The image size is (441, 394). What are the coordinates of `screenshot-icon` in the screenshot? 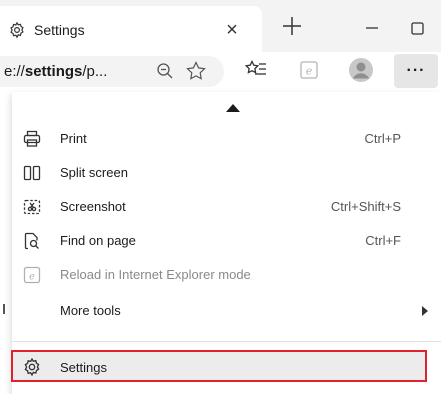 It's located at (32, 207).